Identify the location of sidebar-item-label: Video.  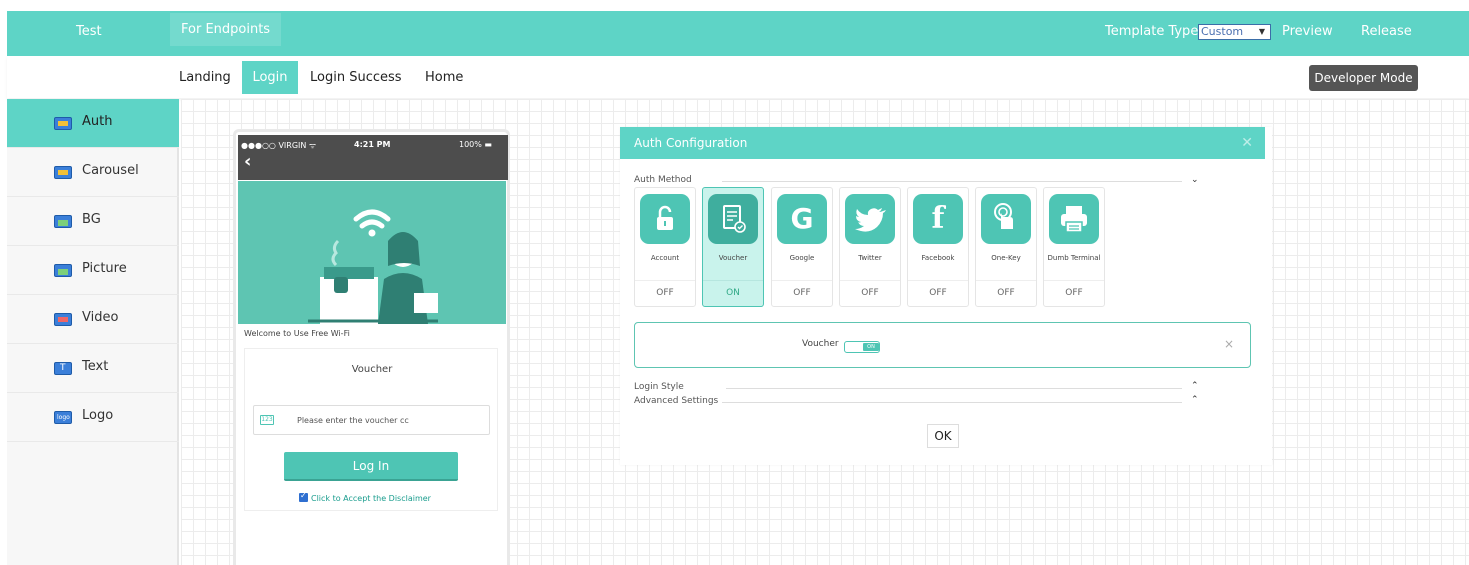
(100, 317).